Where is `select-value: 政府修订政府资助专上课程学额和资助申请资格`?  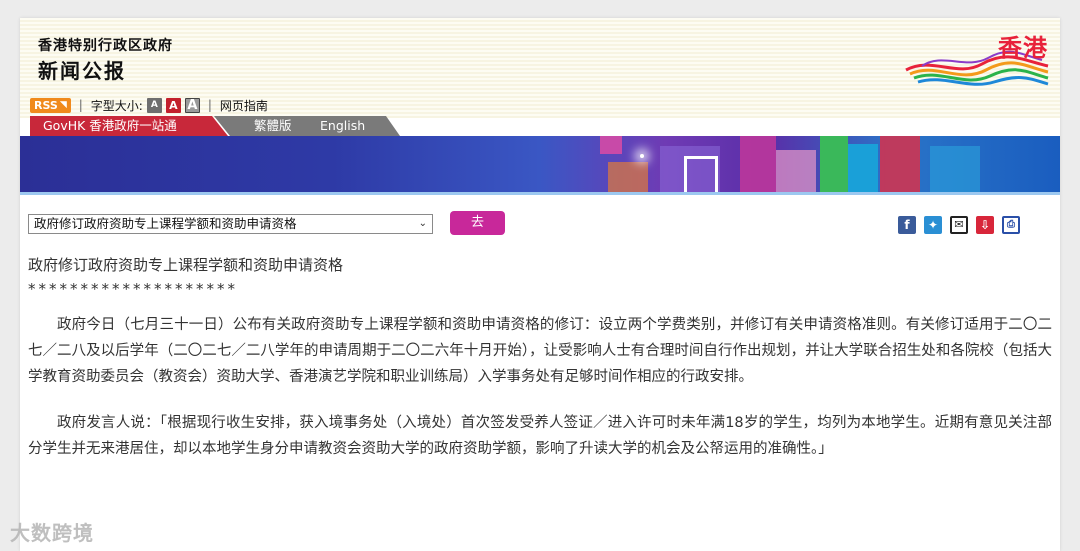
select-value: 政府修订政府资助专上课程学额和资助申请资格 is located at coordinates (165, 223).